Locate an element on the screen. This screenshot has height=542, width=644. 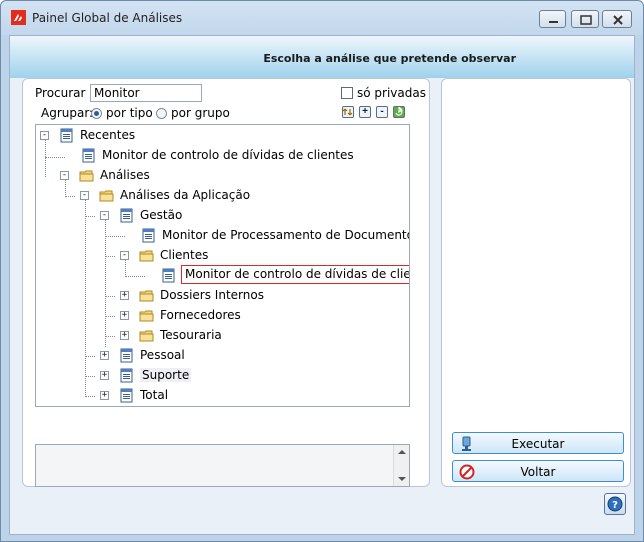
title-bar: Painel Global de Análises is located at coordinates (322, 18).